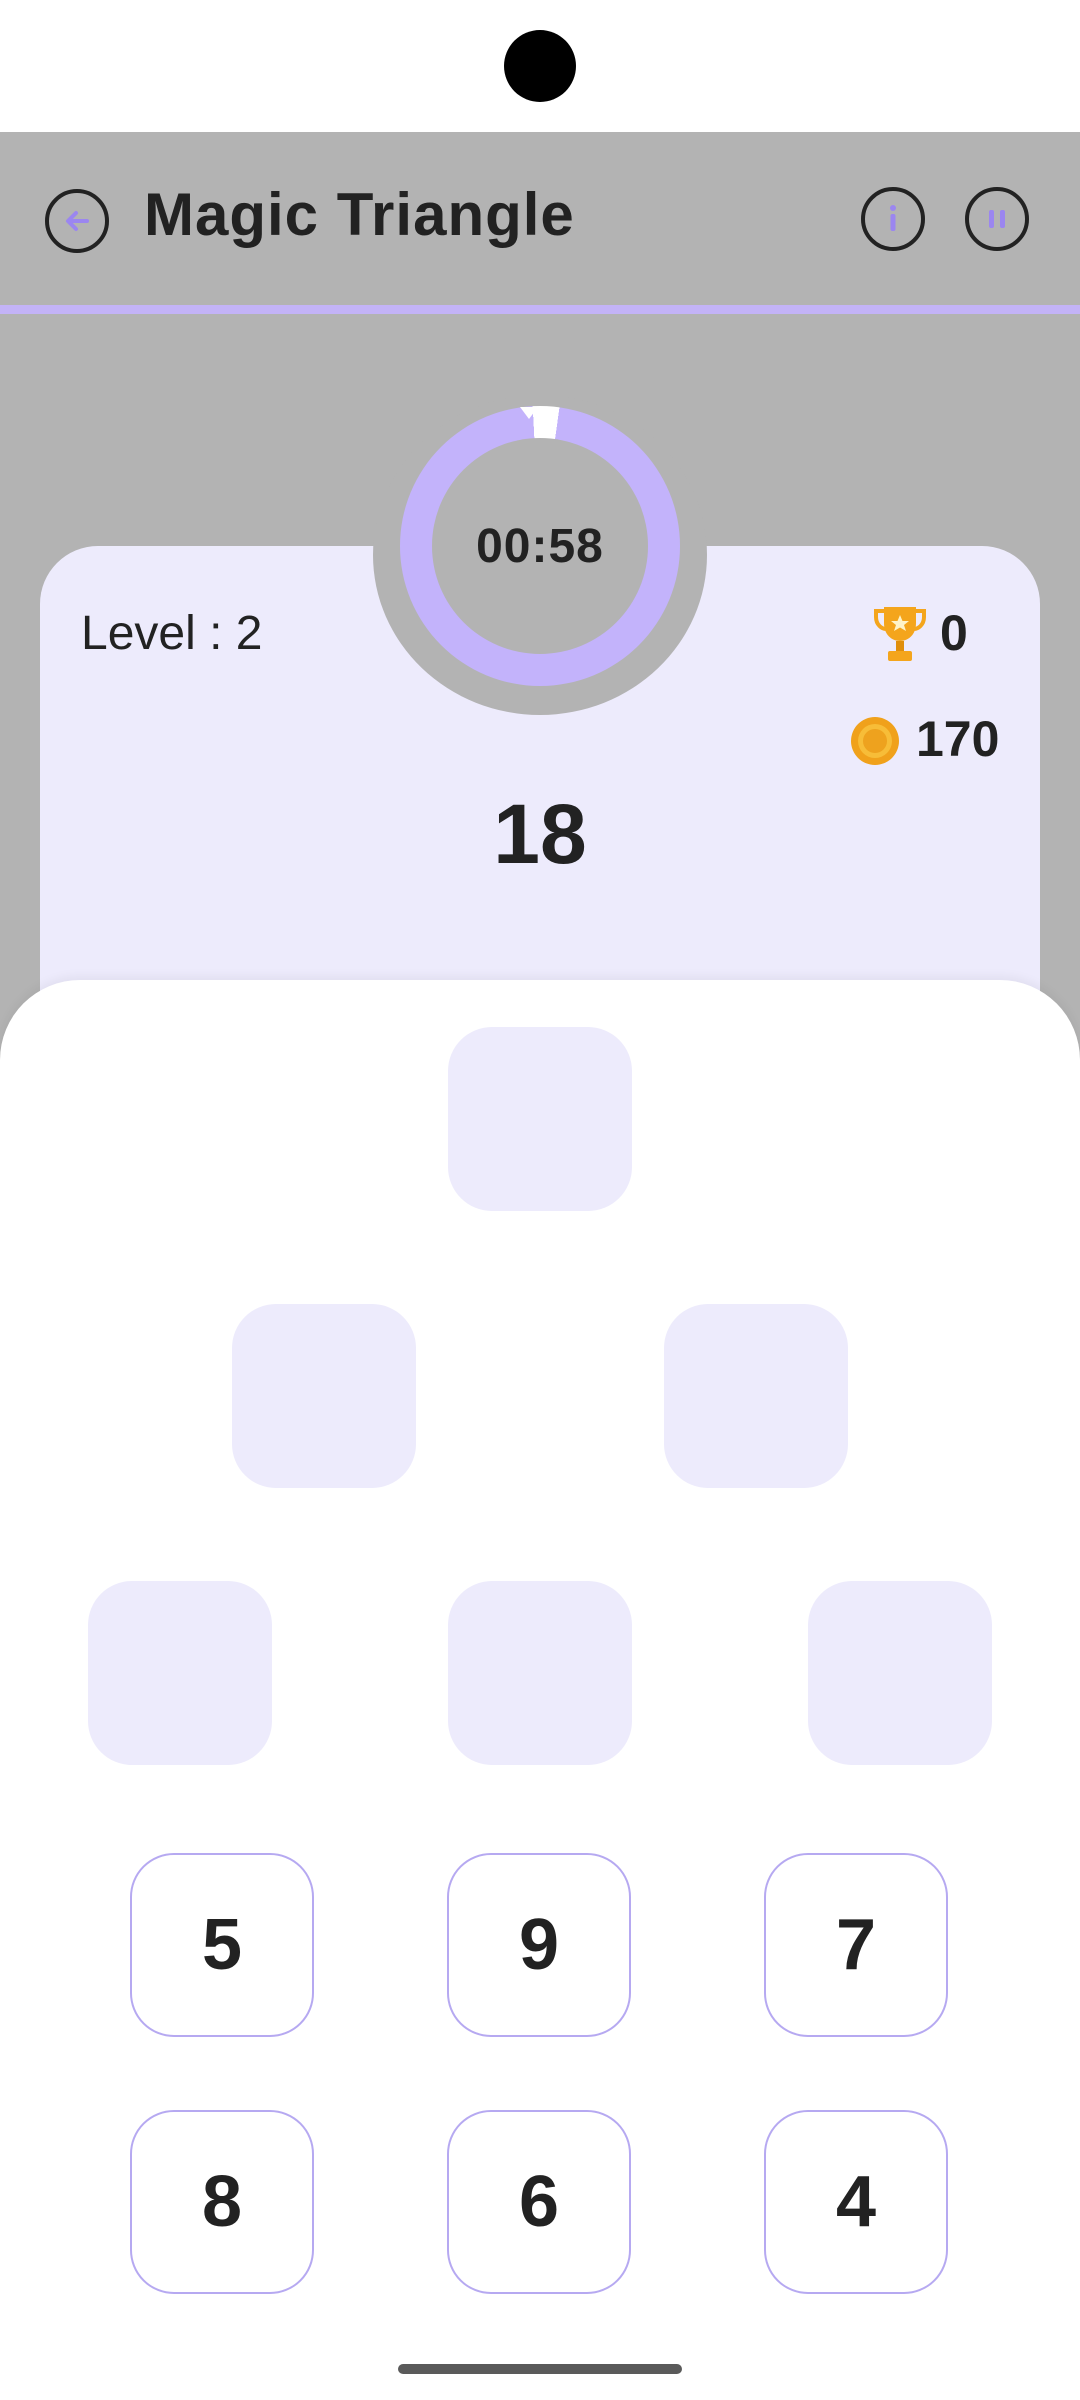 The height and width of the screenshot is (2400, 1080). What do you see at coordinates (359, 214) in the screenshot?
I see `page-title: Magic Triangle` at bounding box center [359, 214].